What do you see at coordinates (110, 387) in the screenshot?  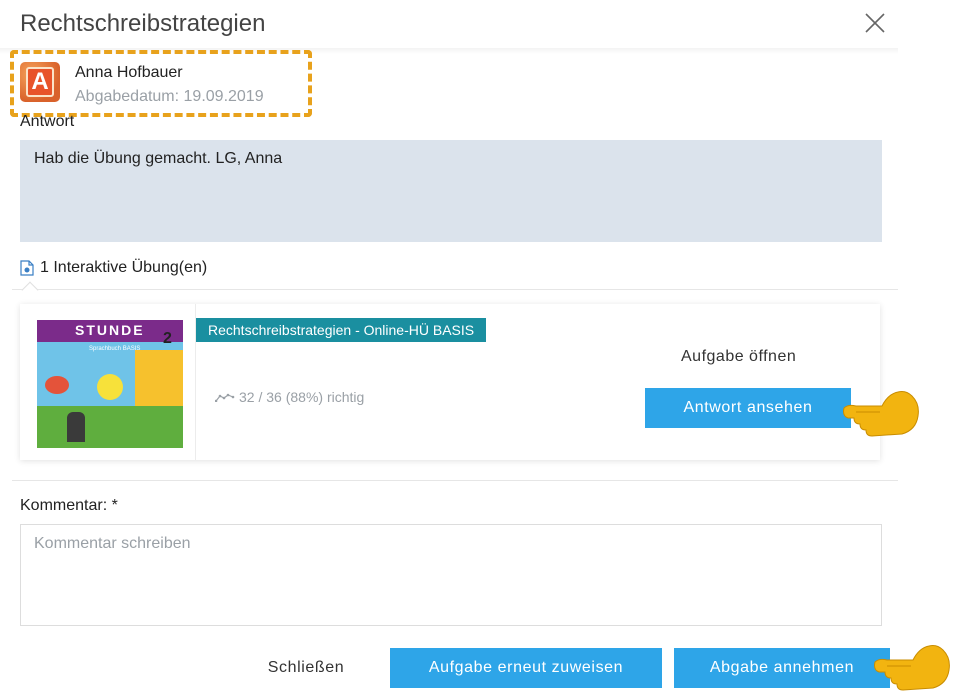 I see `cover-sun` at bounding box center [110, 387].